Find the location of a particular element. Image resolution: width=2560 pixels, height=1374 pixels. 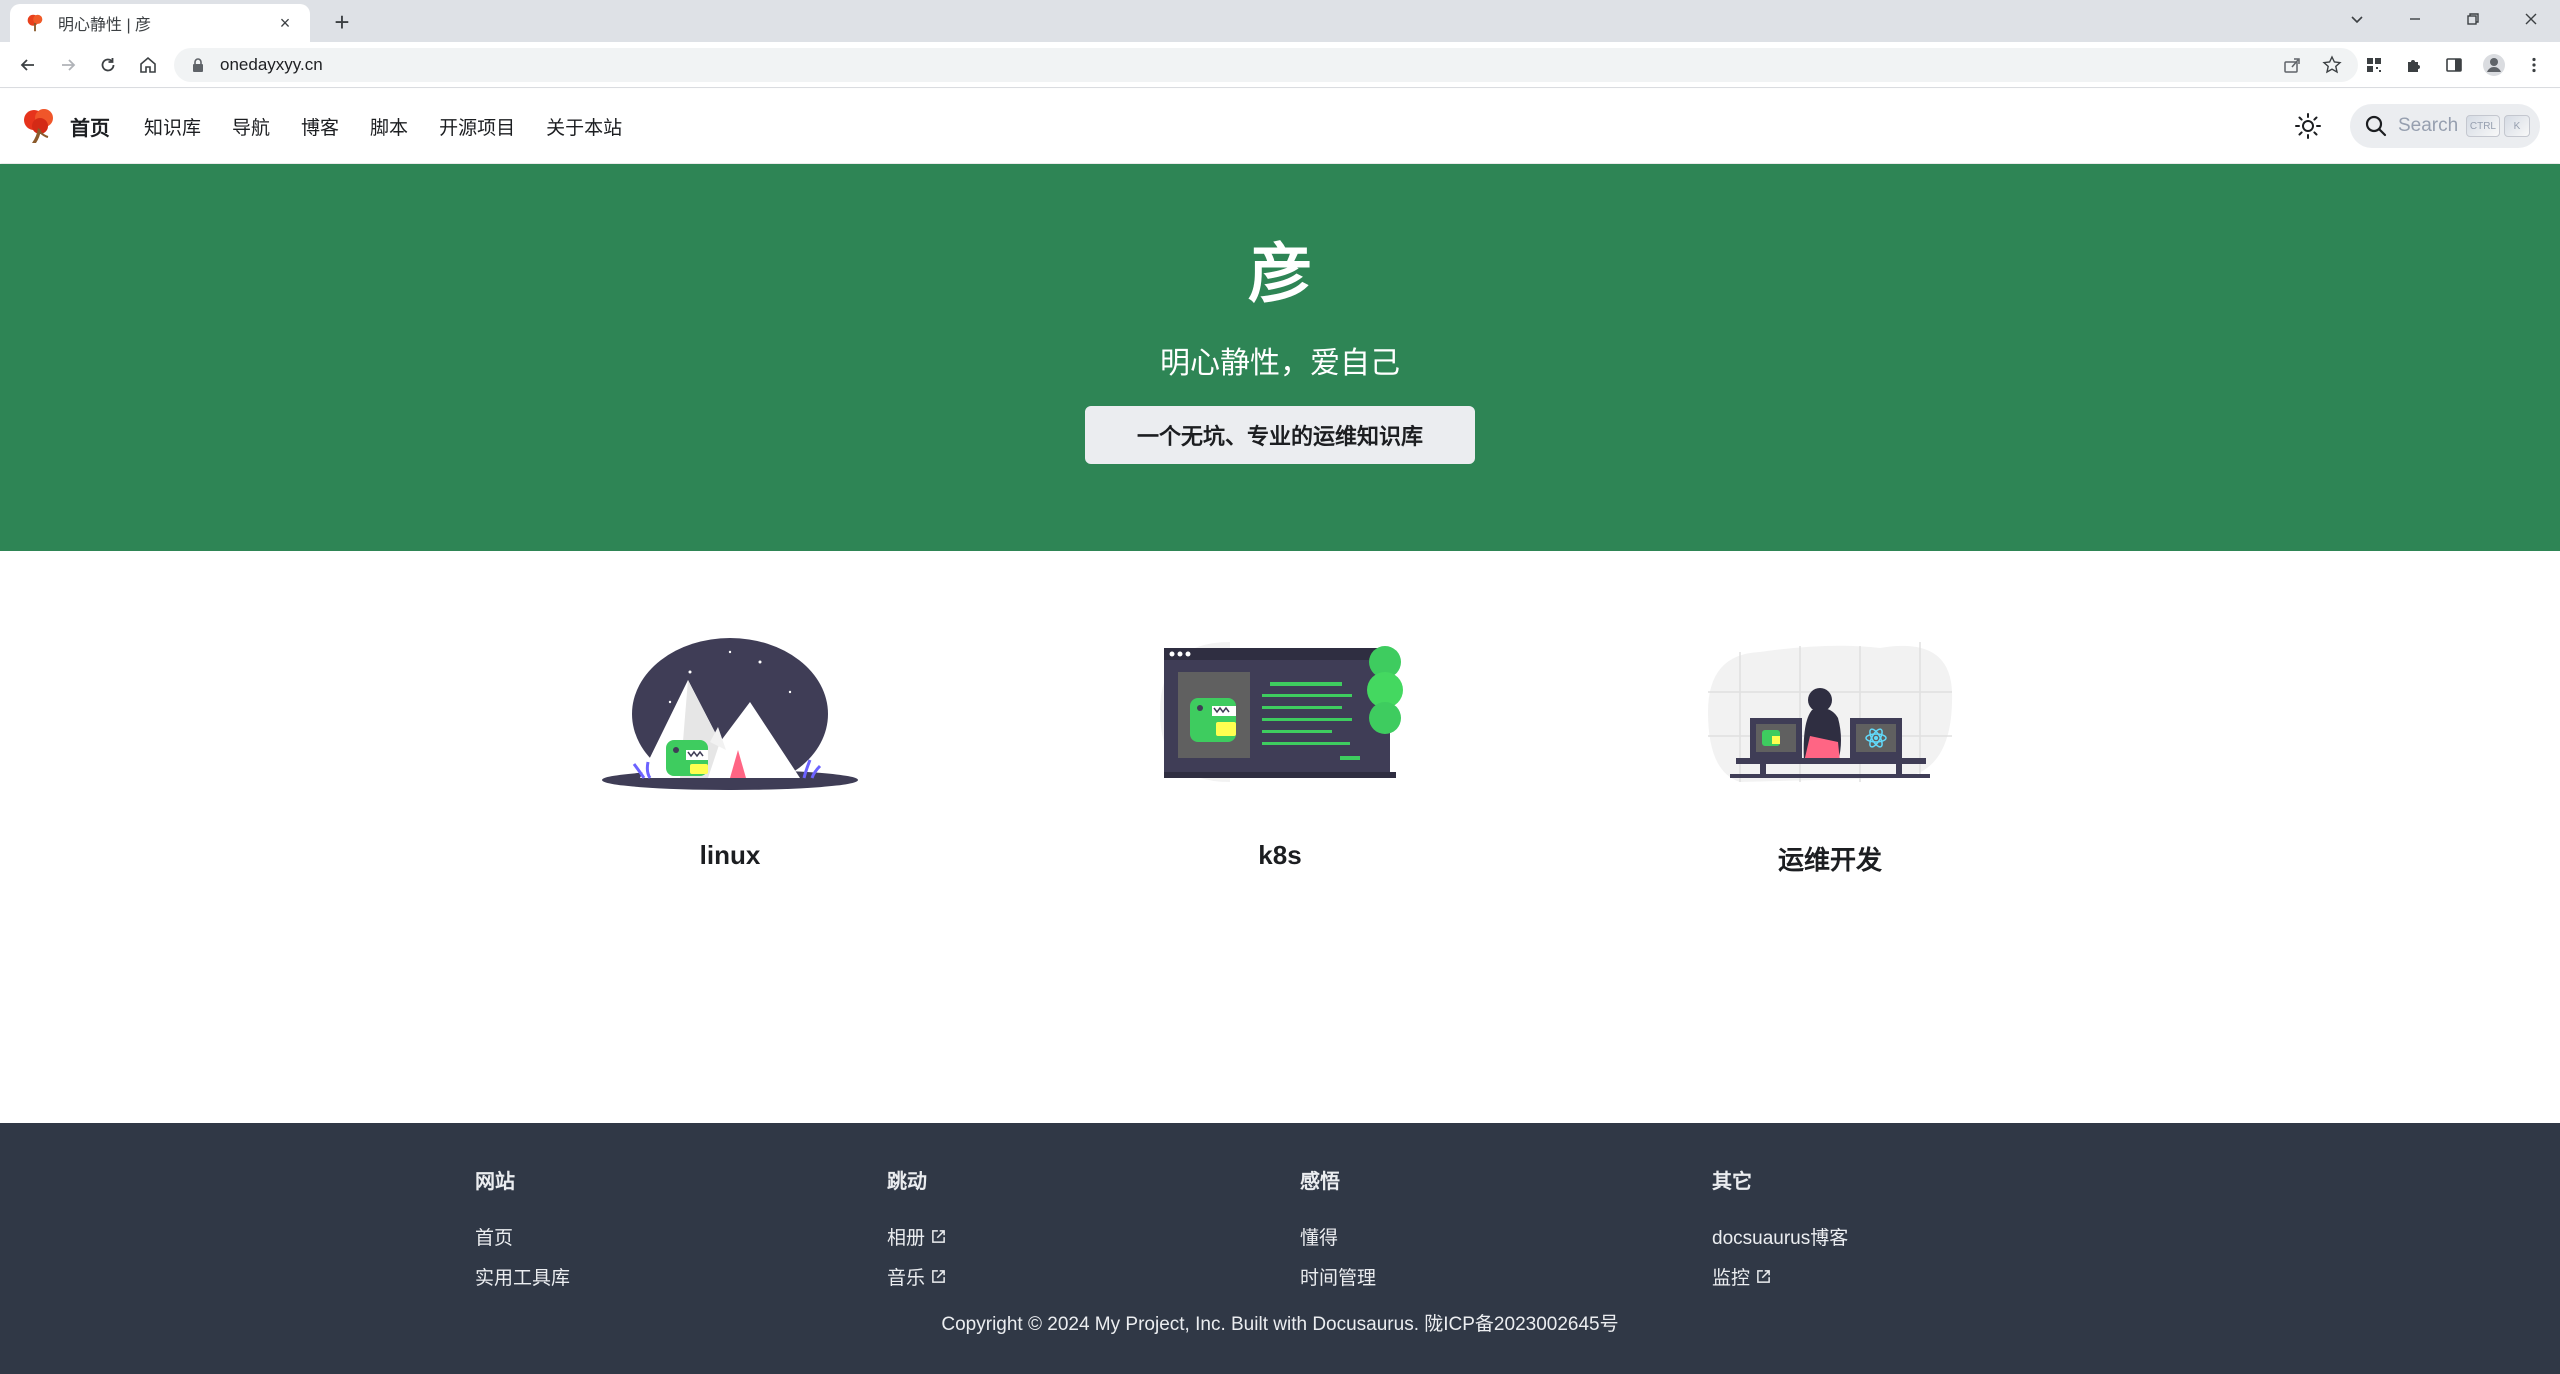

nav-item-open-source: 开源项目 is located at coordinates (477, 126).